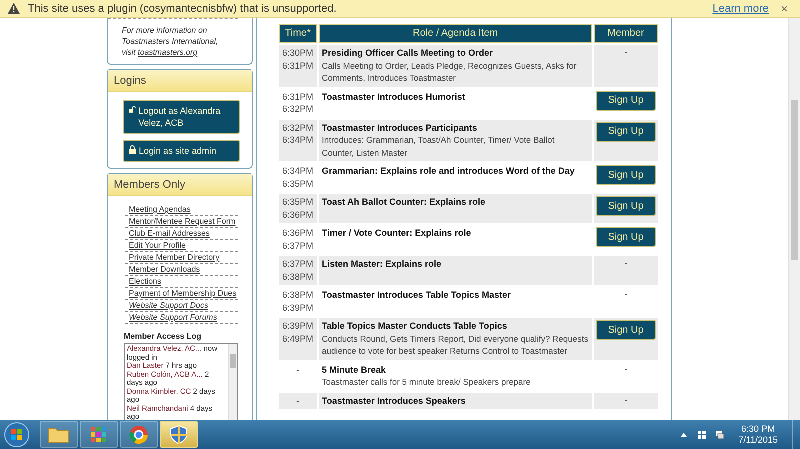  Describe the element at coordinates (298, 53) in the screenshot. I see `time-text: 6:30PM` at that location.